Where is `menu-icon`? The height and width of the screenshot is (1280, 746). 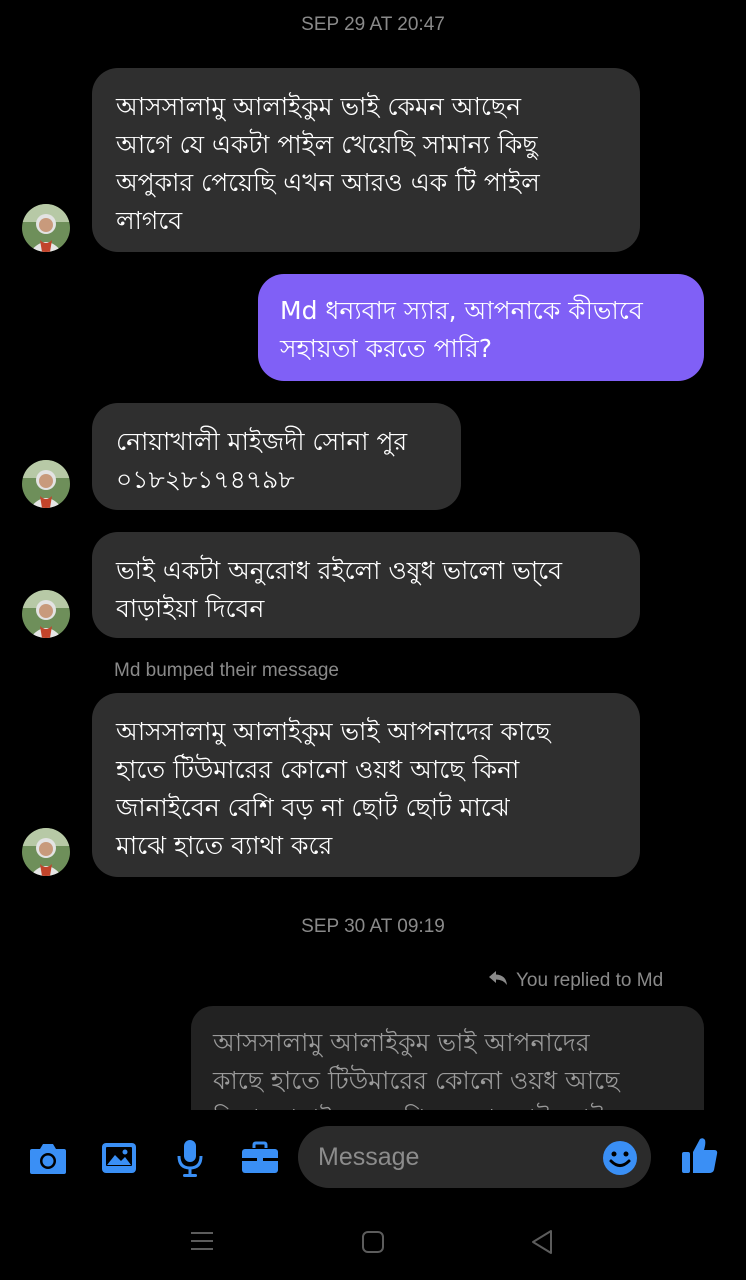 menu-icon is located at coordinates (202, 1243).